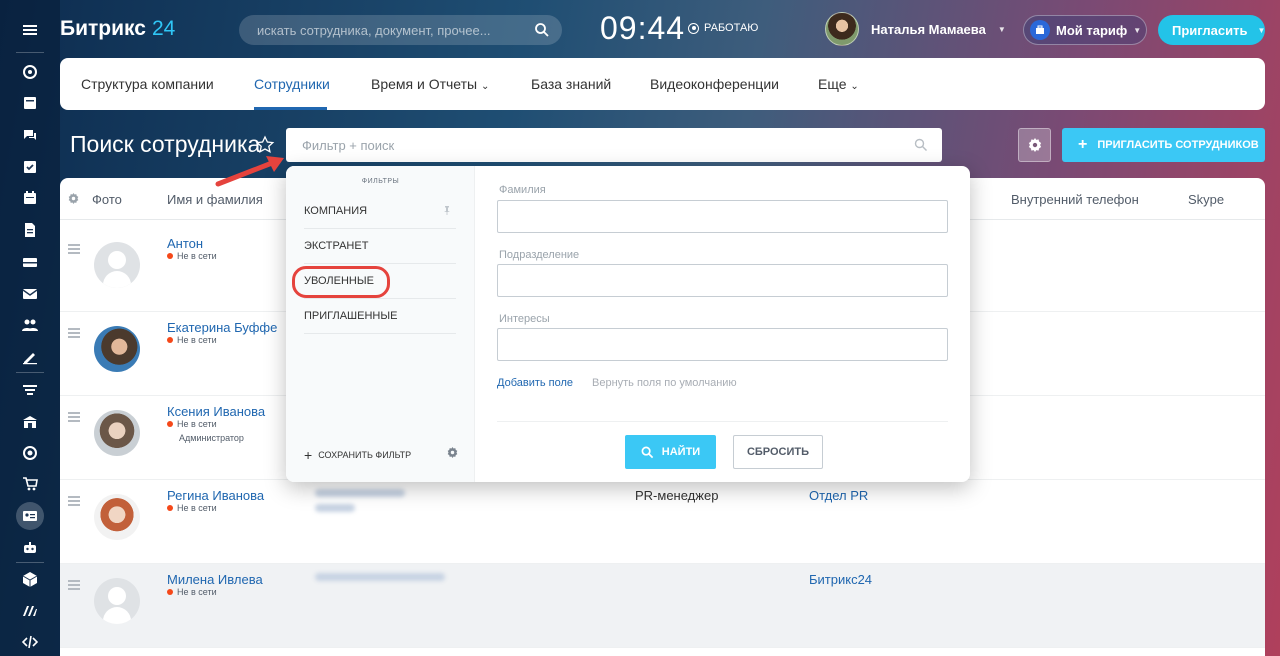  Describe the element at coordinates (30, 72) in the screenshot. I see `pulse-icon` at that location.